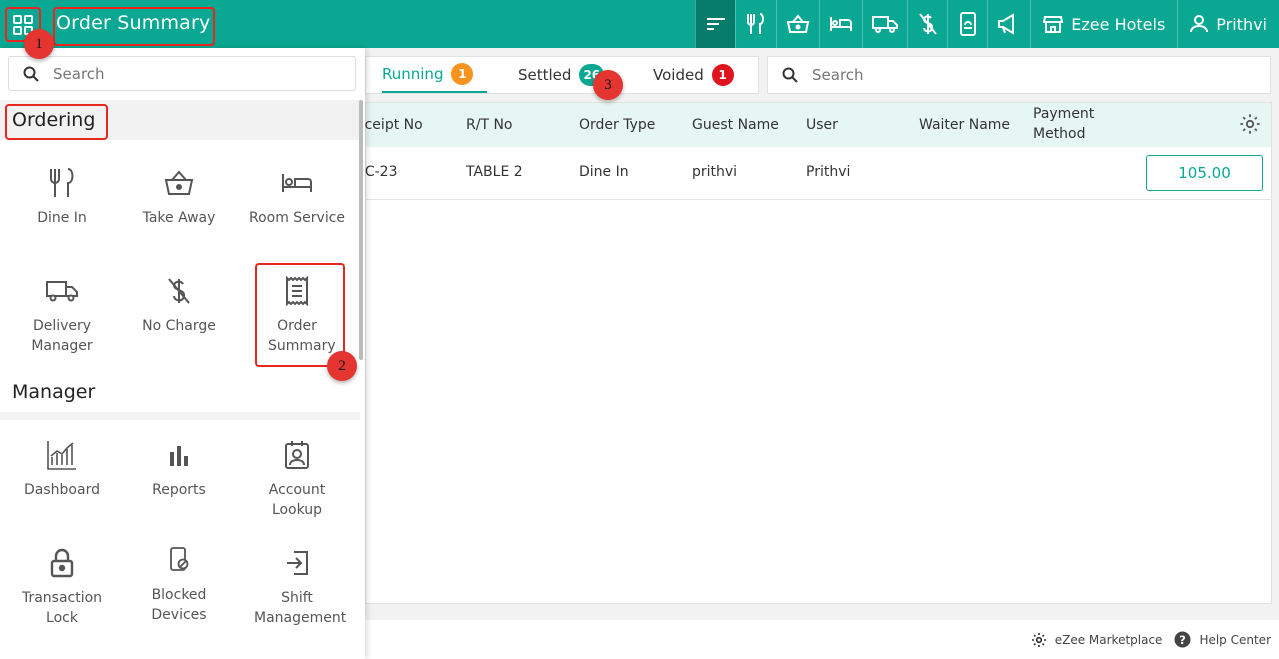 This screenshot has width=1279, height=659. Describe the element at coordinates (193, 73) in the screenshot. I see `menu-search-input` at that location.